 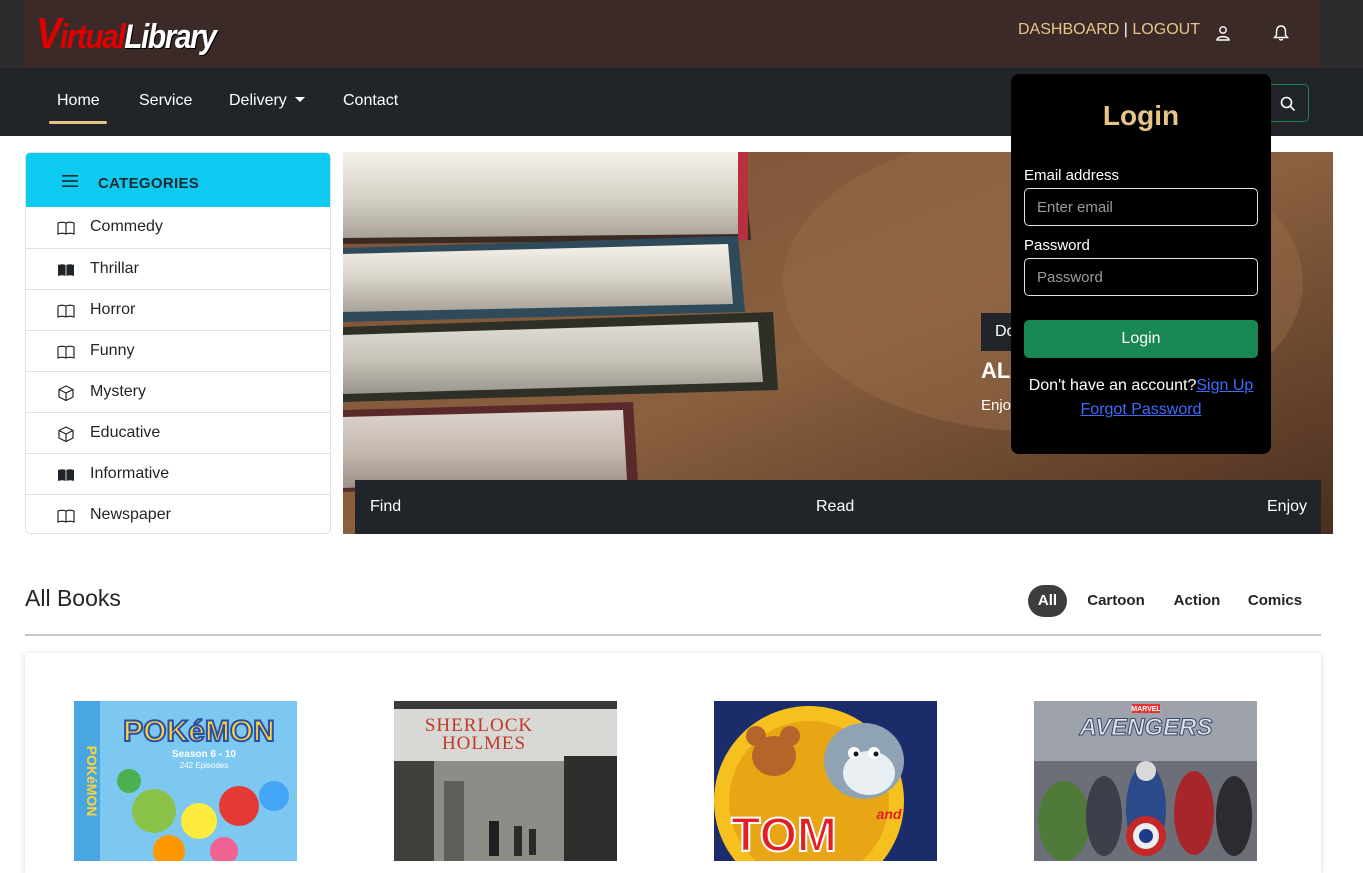 I want to click on hero-tab-enjoy: Enjoy, so click(x=1287, y=507).